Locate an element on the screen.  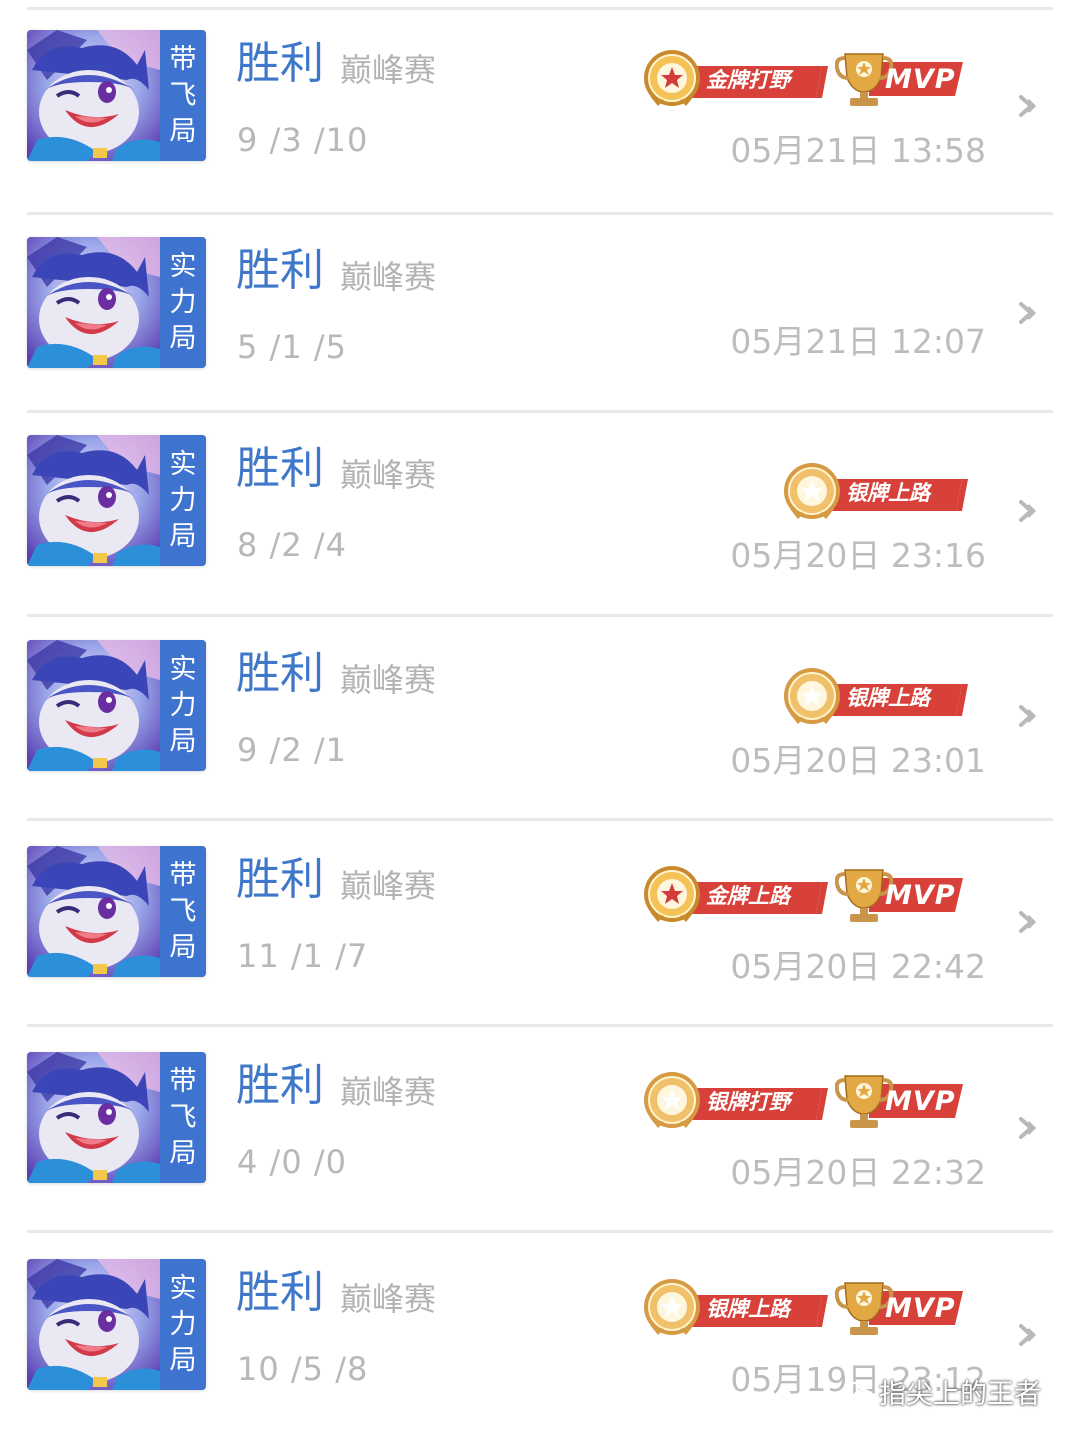
kda: 4 /0 /0 is located at coordinates (292, 1162).